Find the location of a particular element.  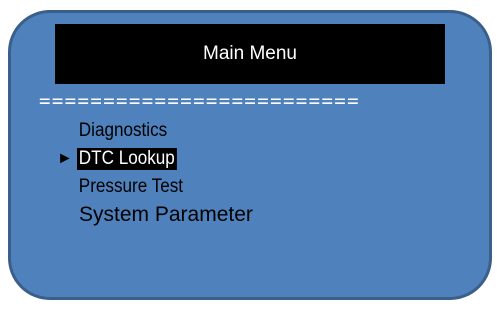

menu-item-label: DTC Lookup is located at coordinates (127, 159).